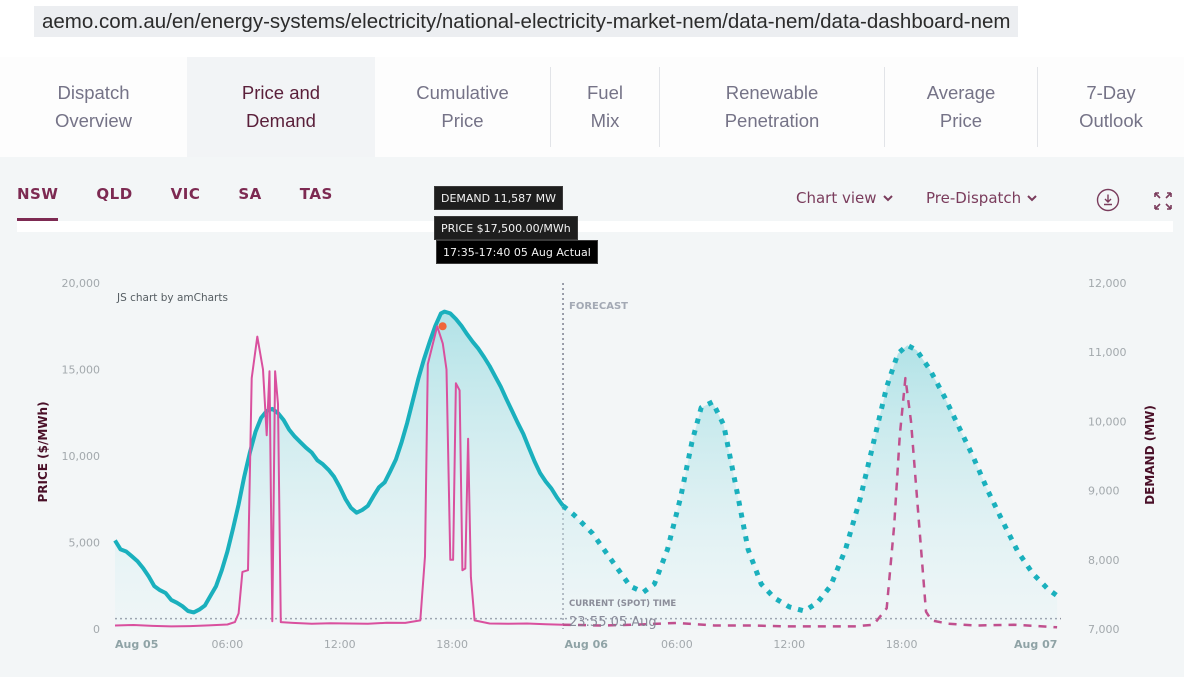 The width and height of the screenshot is (1184, 677). I want to click on demand-tick-label: 9,000, so click(1104, 491).